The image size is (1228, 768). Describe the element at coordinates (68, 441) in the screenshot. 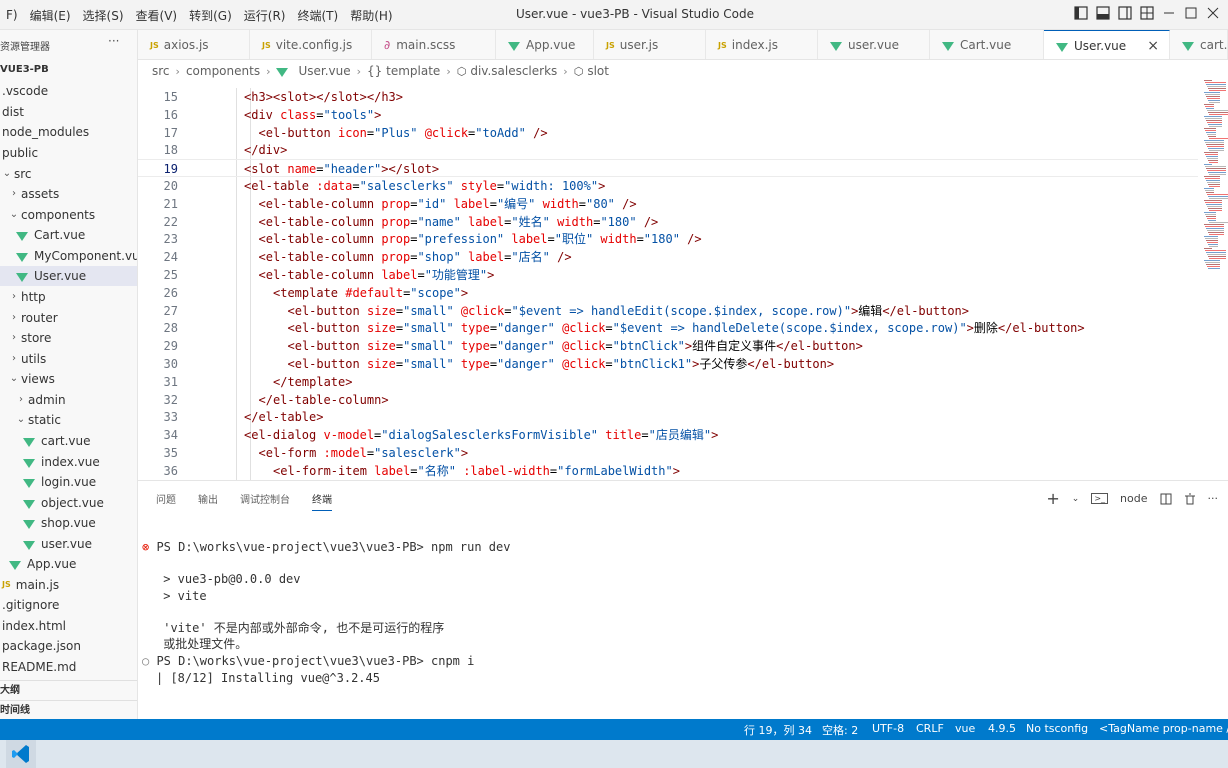

I see `tree-item: cart.vue` at that location.